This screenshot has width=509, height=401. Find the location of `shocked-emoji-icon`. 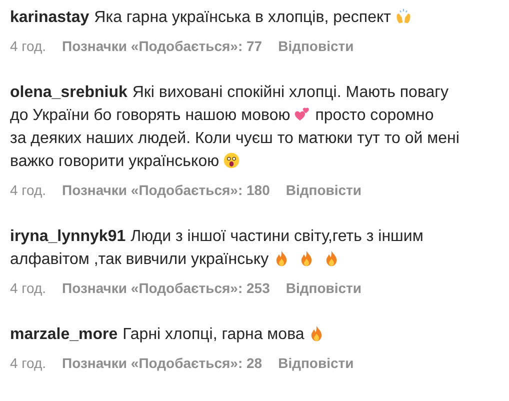

shocked-emoji-icon is located at coordinates (231, 160).